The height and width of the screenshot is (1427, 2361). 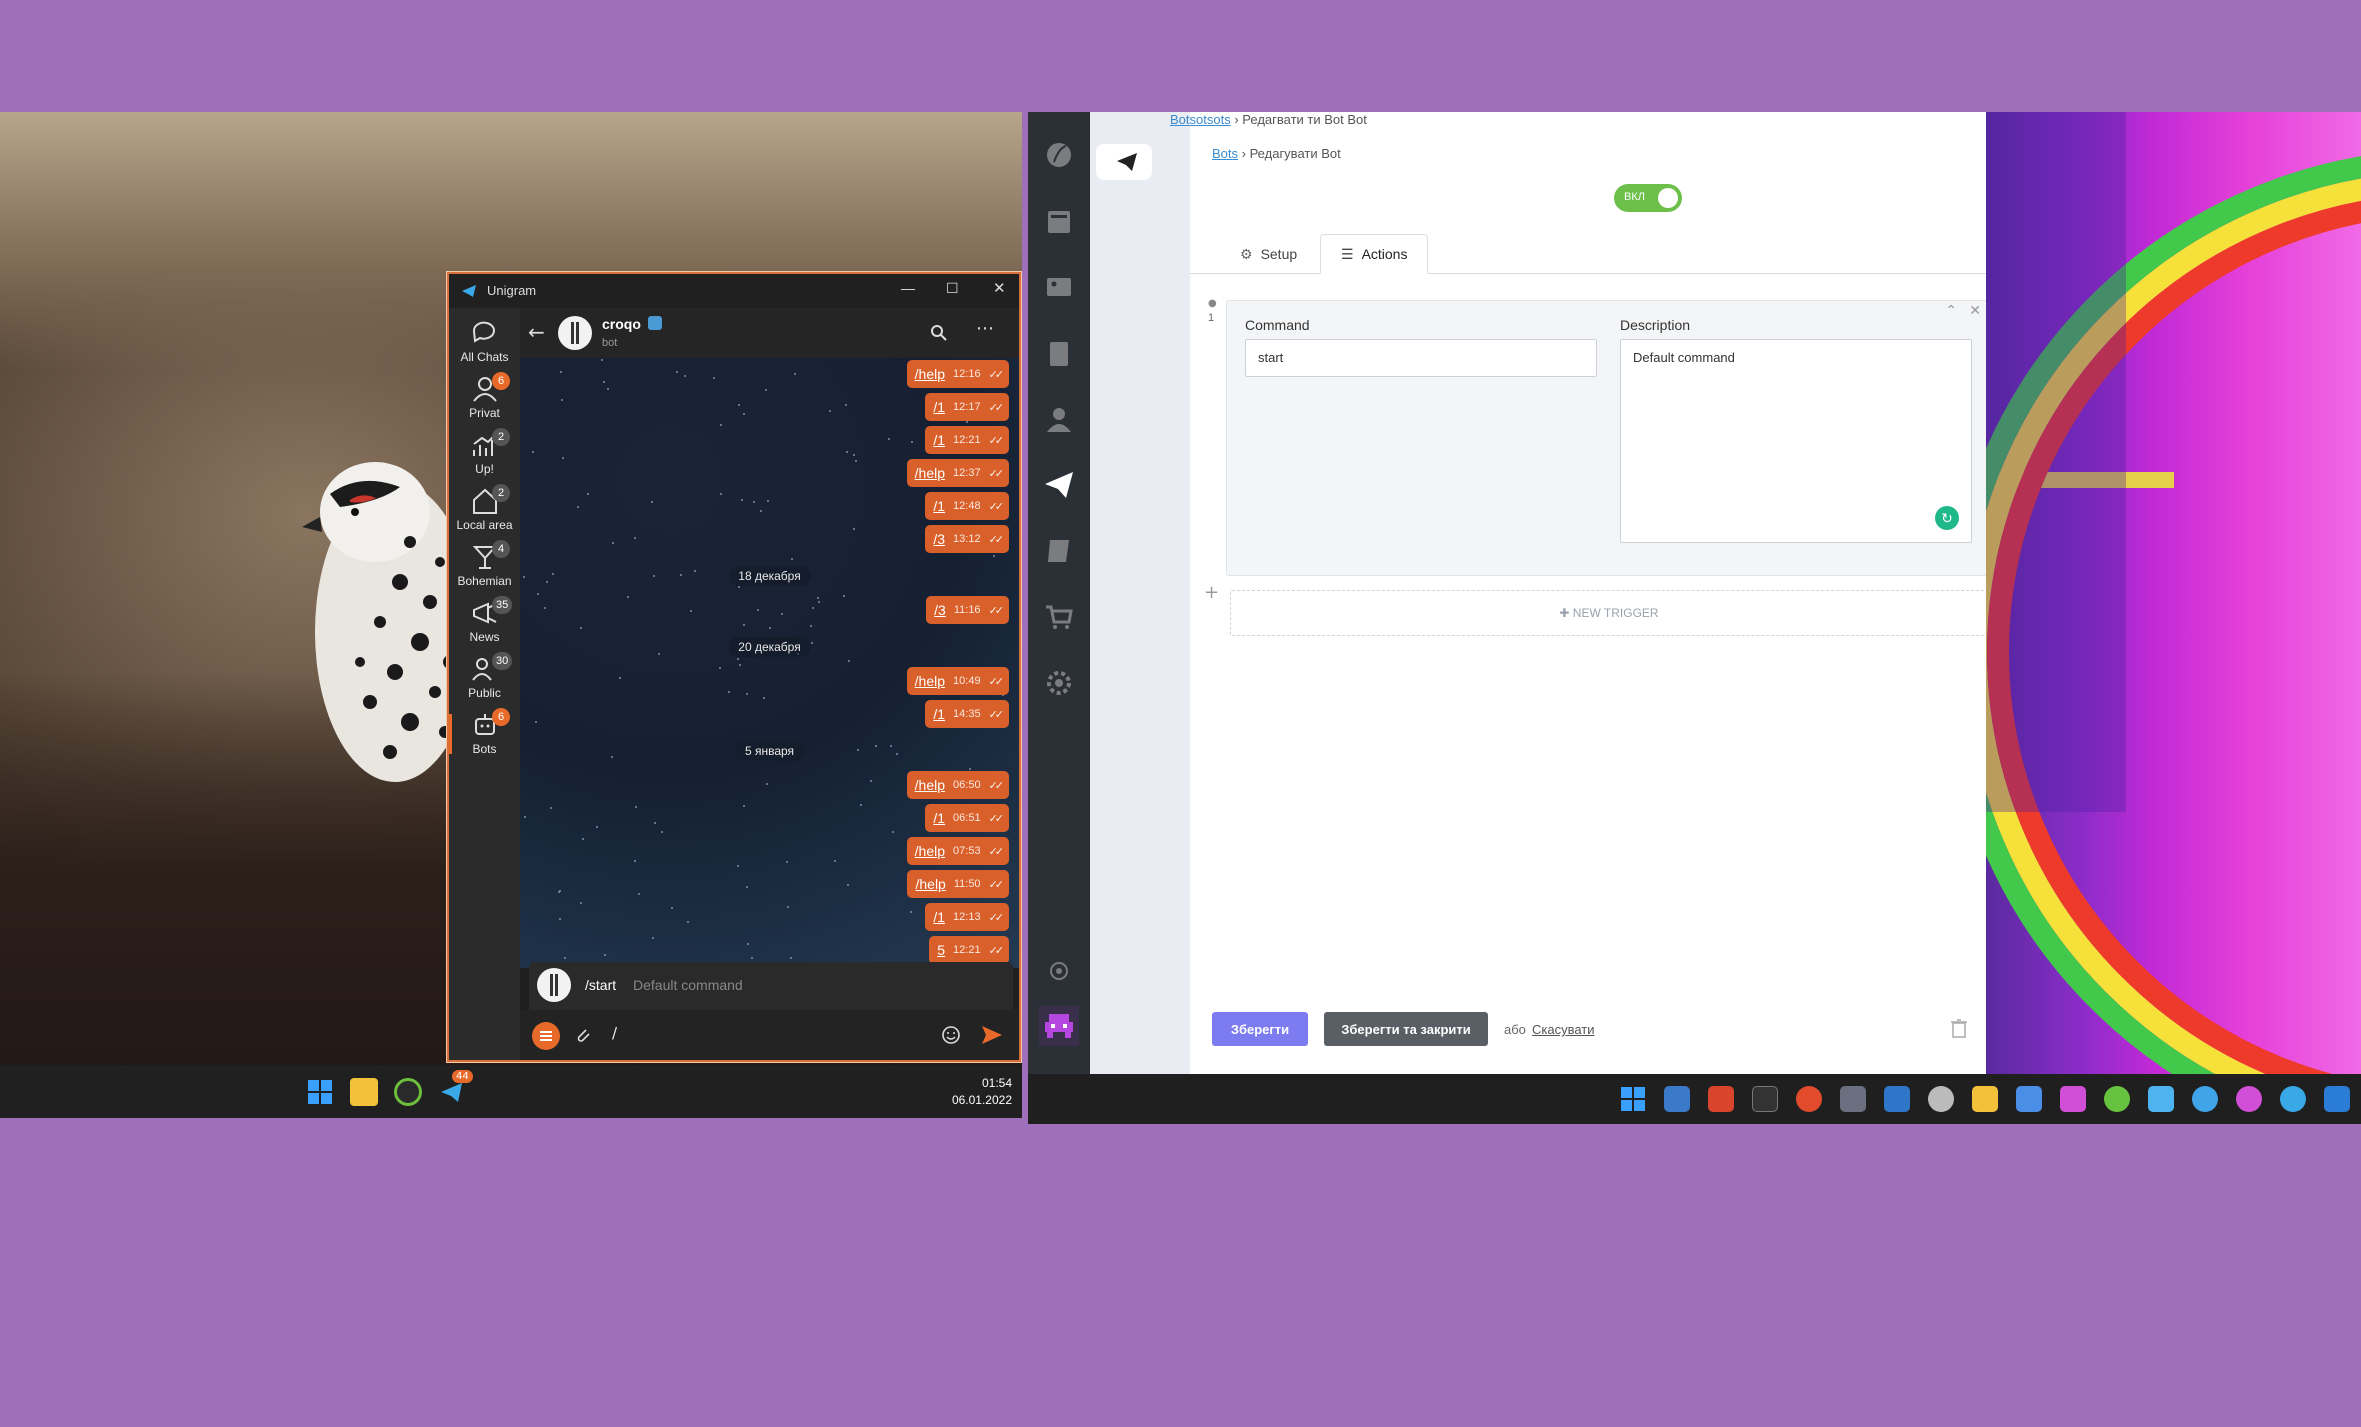 What do you see at coordinates (957, 374) in the screenshot?
I see `outgoing-message: /help 12:16 ✓✓` at bounding box center [957, 374].